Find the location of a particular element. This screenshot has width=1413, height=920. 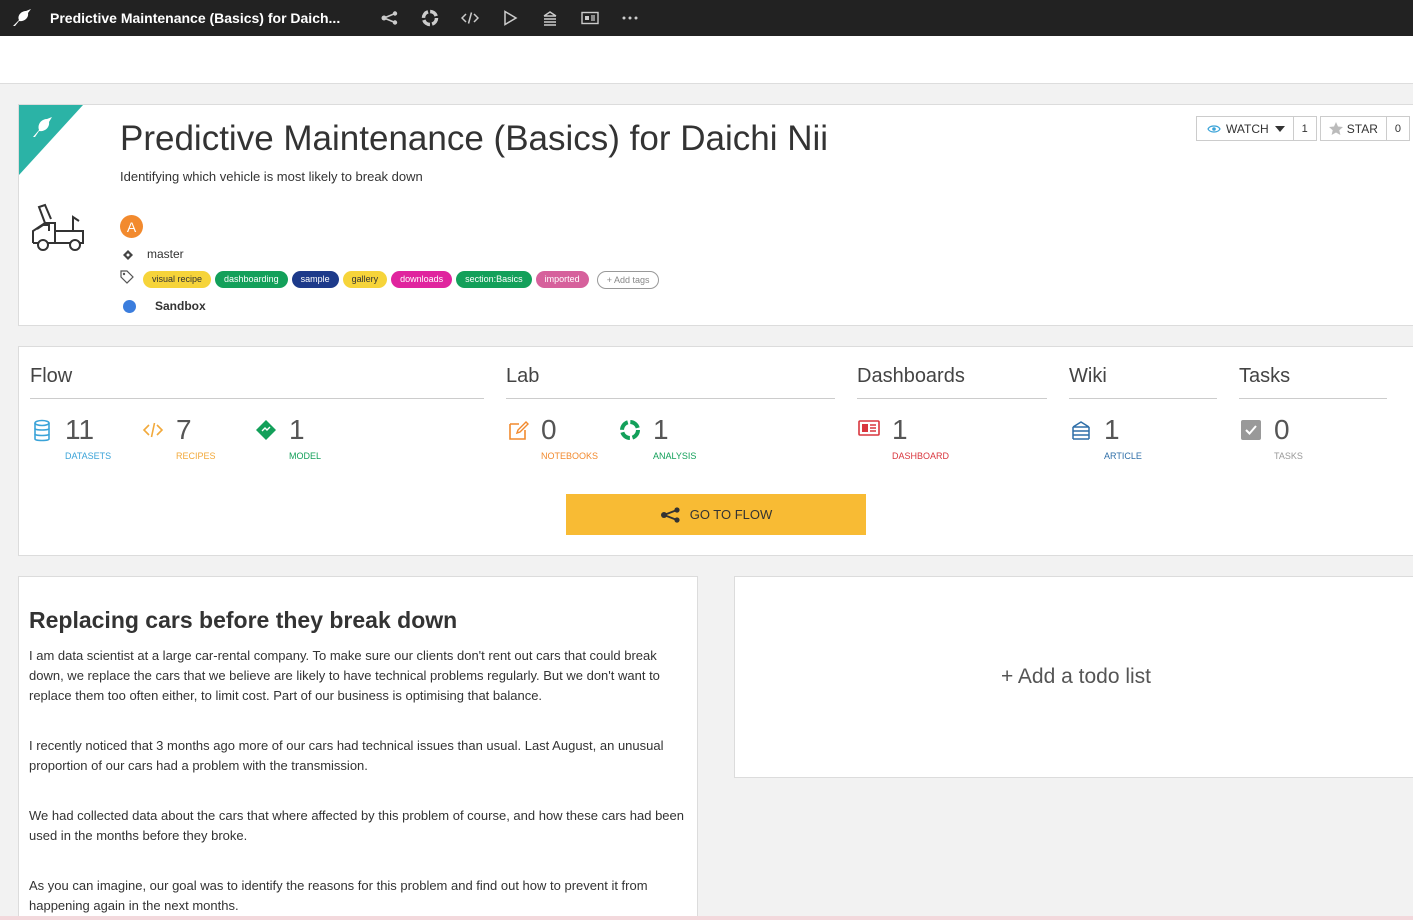

branch-name: master is located at coordinates (165, 254).